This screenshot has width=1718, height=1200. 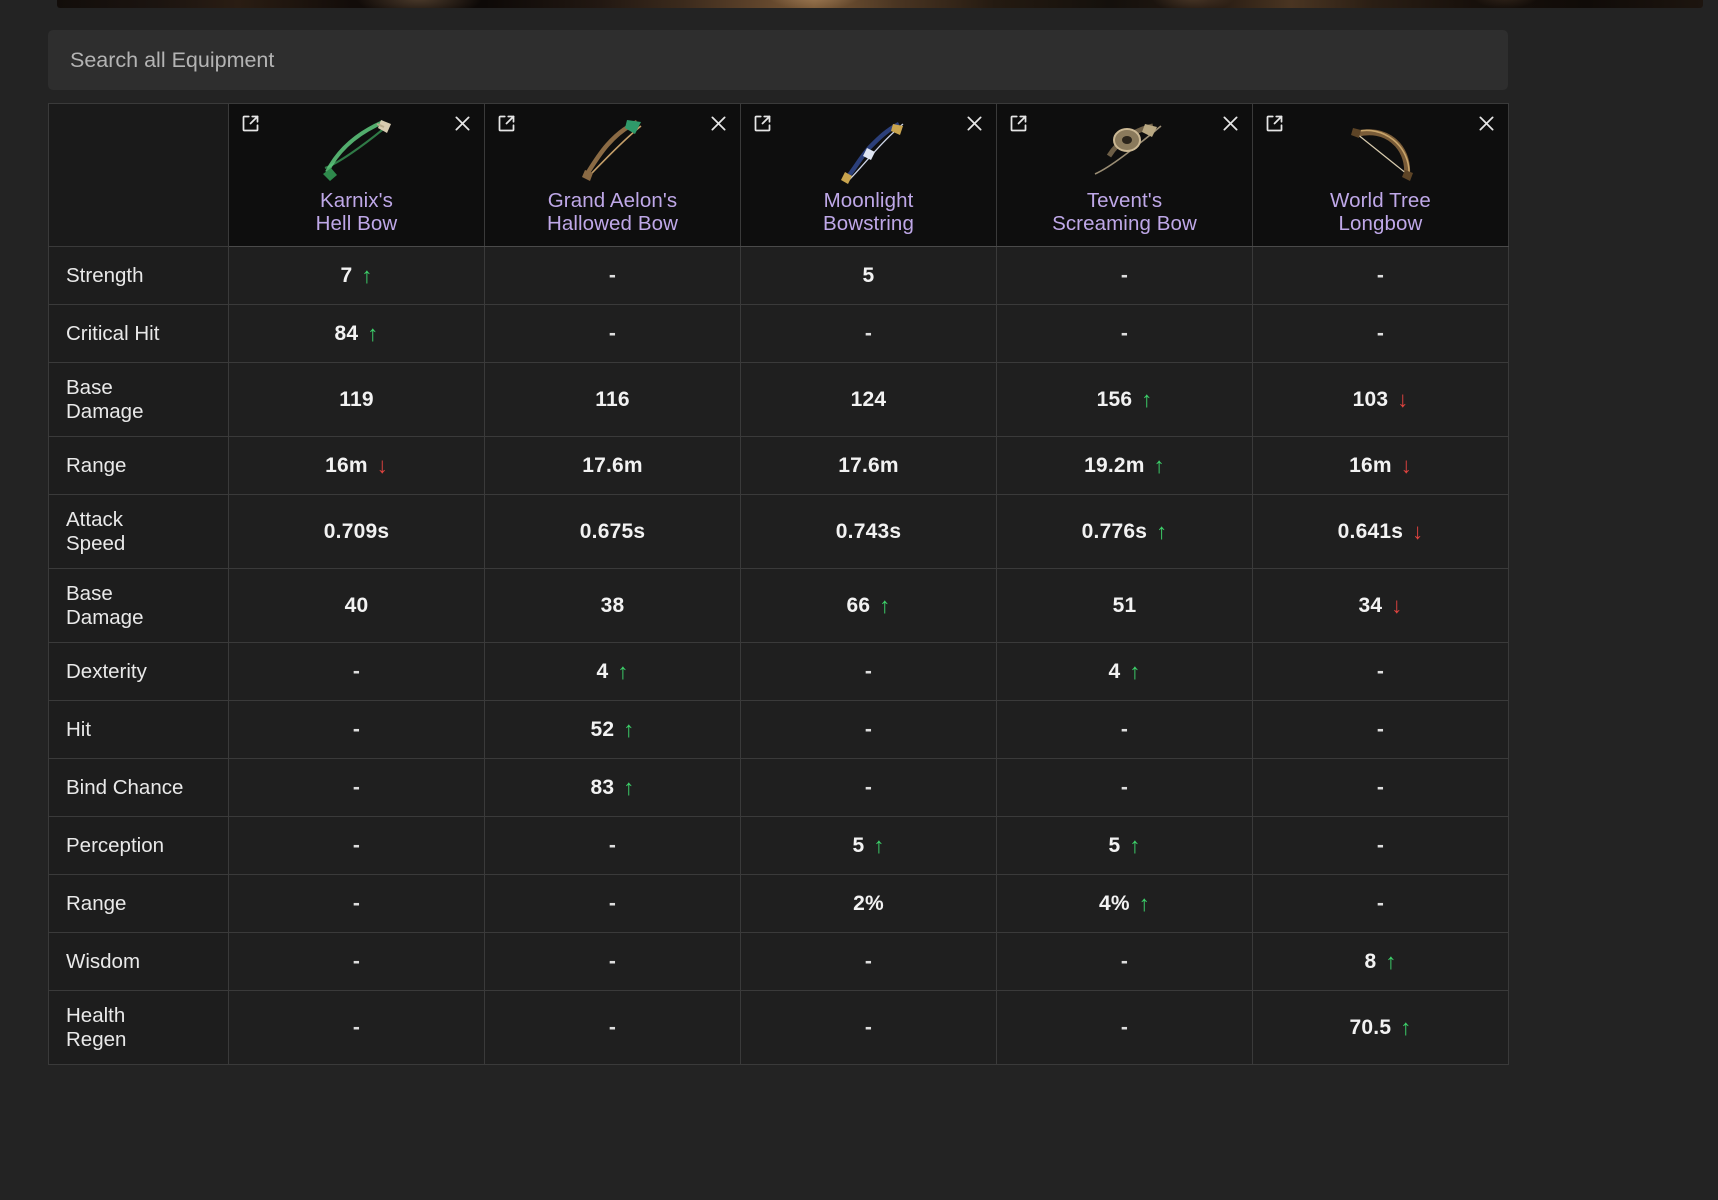 I want to click on item-name: Moonlight Bowstring, so click(x=868, y=212).